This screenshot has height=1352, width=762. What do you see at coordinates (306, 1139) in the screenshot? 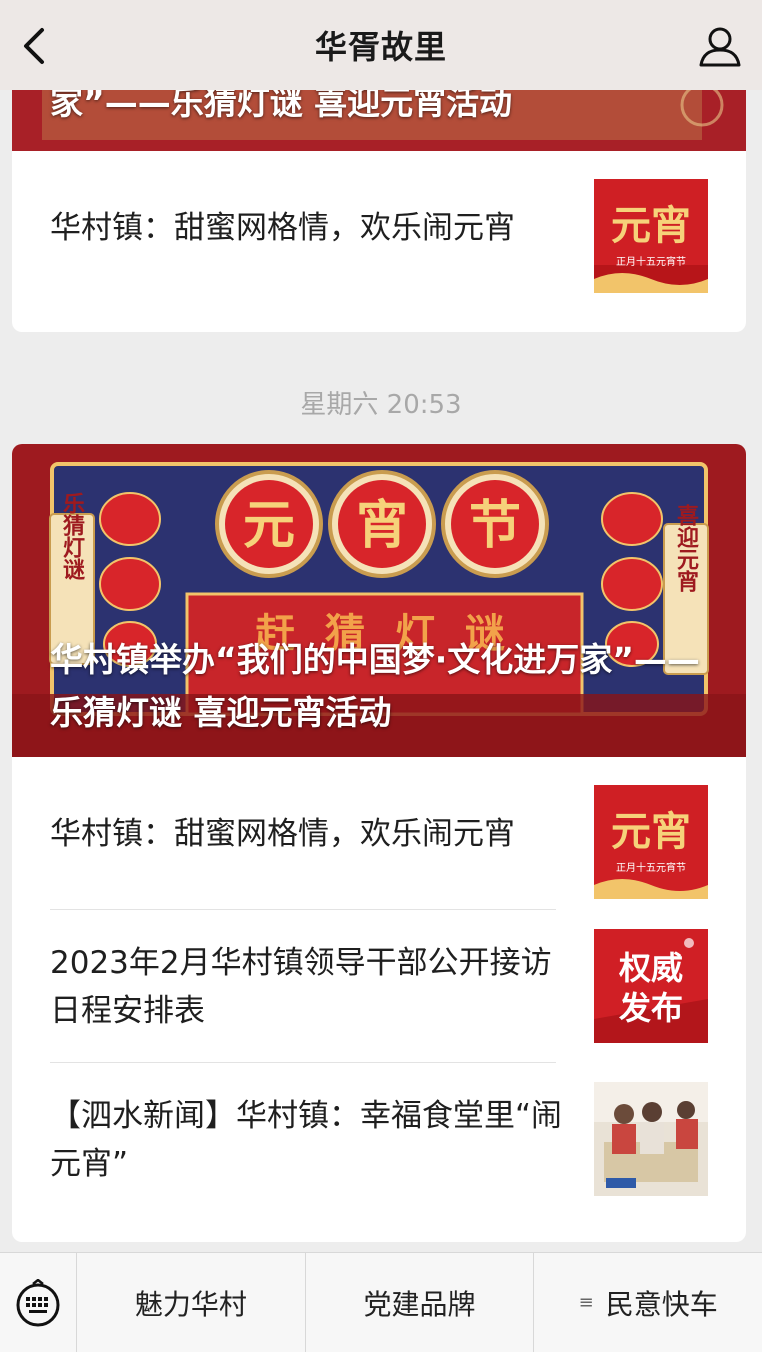
I see `article-title: 【泗水新闻】华村镇：幸福食堂里“闹元宵”` at bounding box center [306, 1139].